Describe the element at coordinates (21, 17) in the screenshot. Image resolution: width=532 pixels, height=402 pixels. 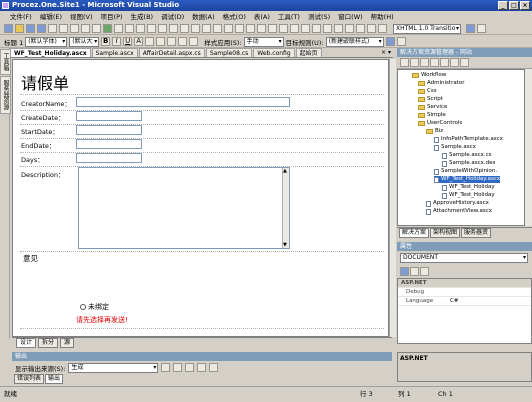
I see `menu-file: 文件(F)` at that location.